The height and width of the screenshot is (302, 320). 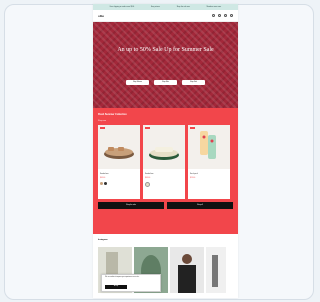 I want to click on product-name: Sandal two, so click(x=149, y=174).